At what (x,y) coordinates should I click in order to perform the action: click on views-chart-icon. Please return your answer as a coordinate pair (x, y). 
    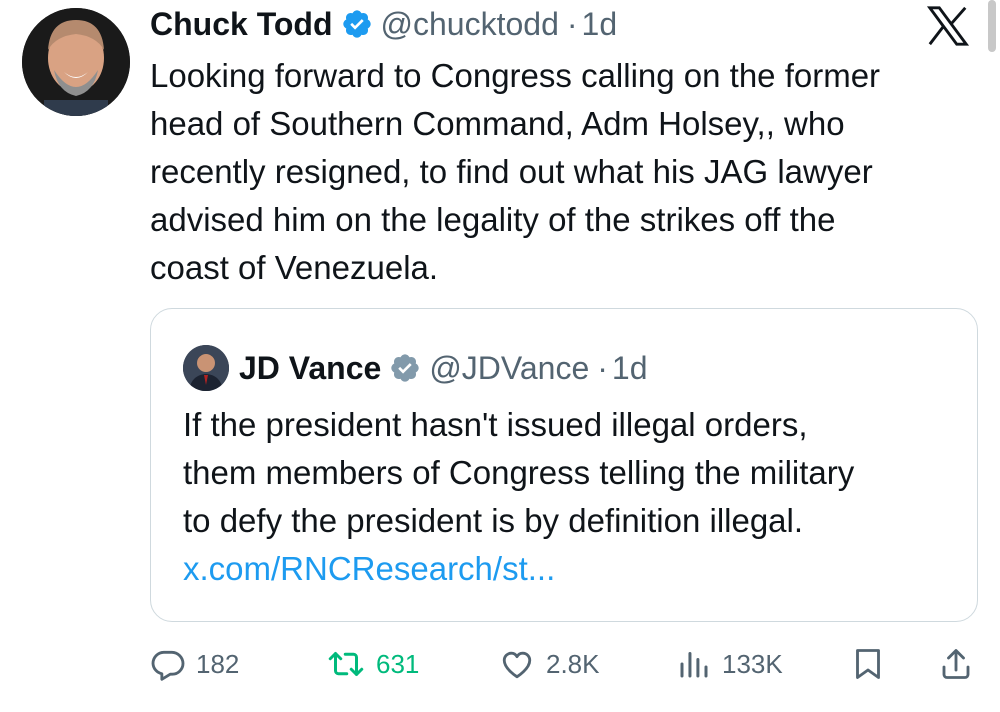
    Looking at the image, I should click on (694, 664).